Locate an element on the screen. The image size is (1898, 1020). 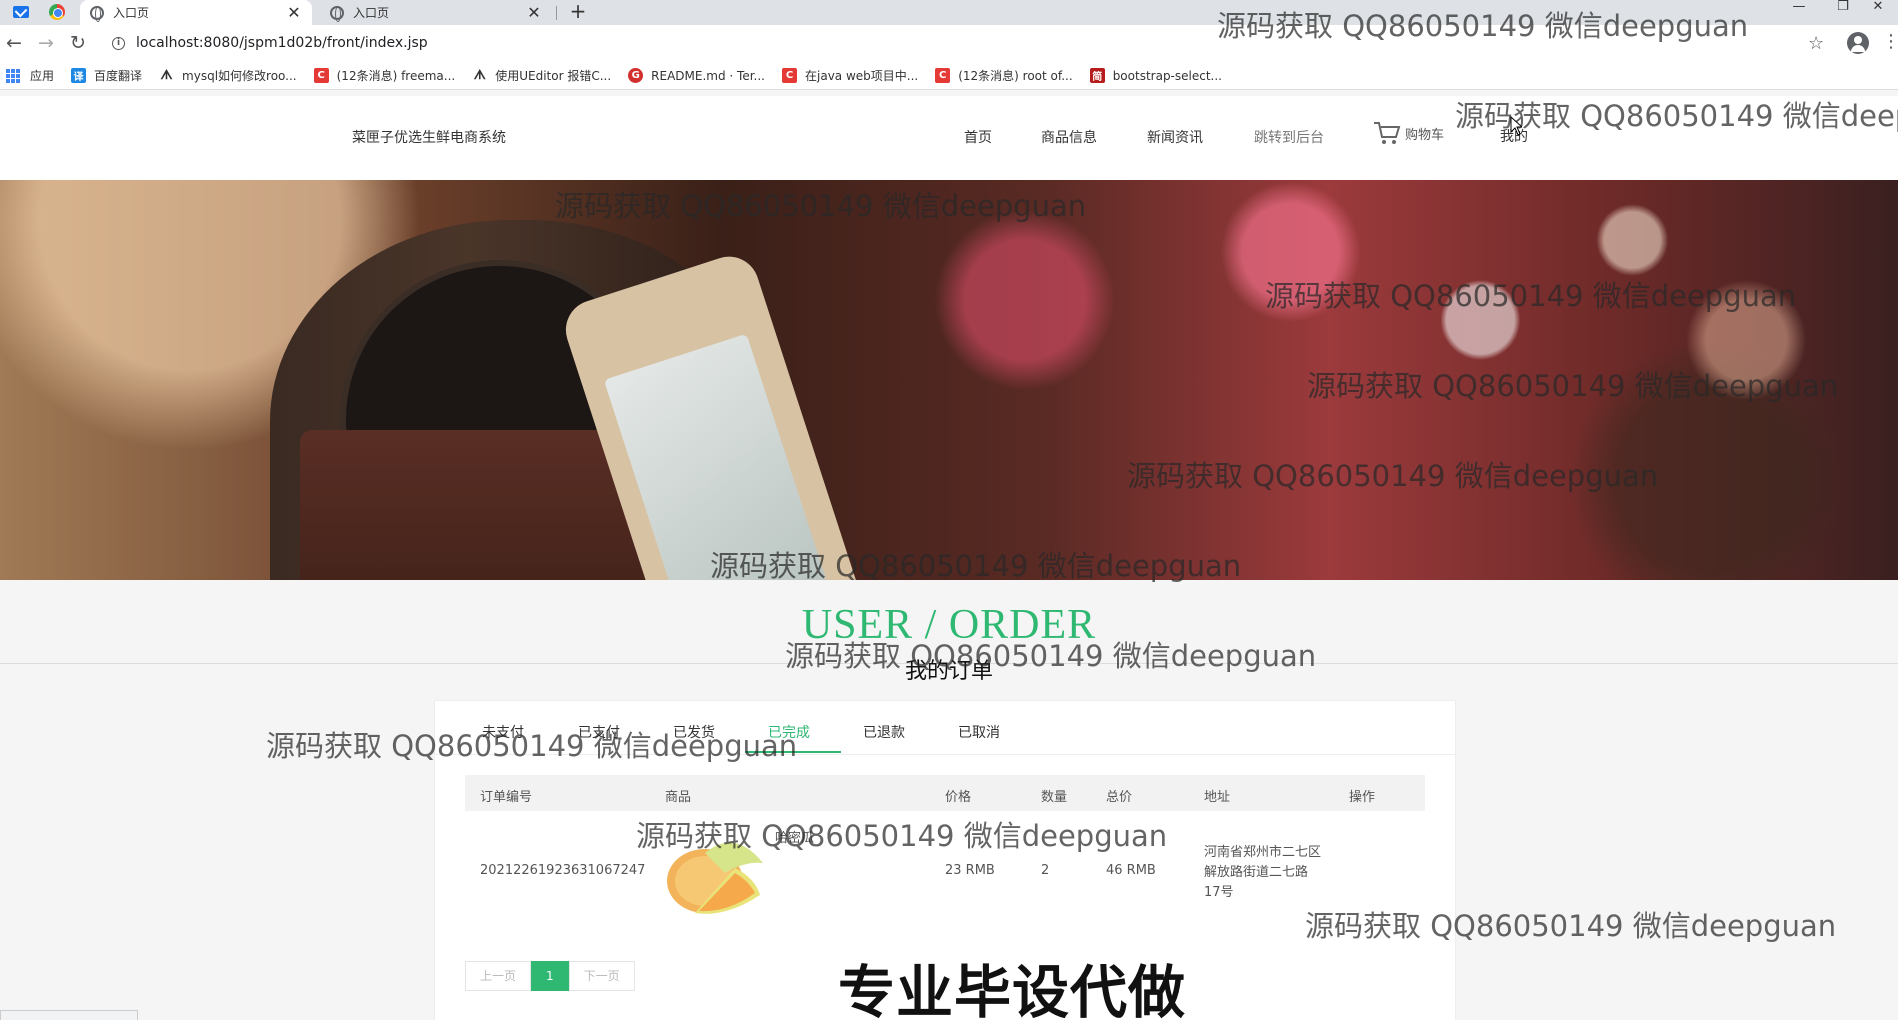
table-header: 订单编号 商品 价格 数量 总价 地址 操作 is located at coordinates (945, 793).